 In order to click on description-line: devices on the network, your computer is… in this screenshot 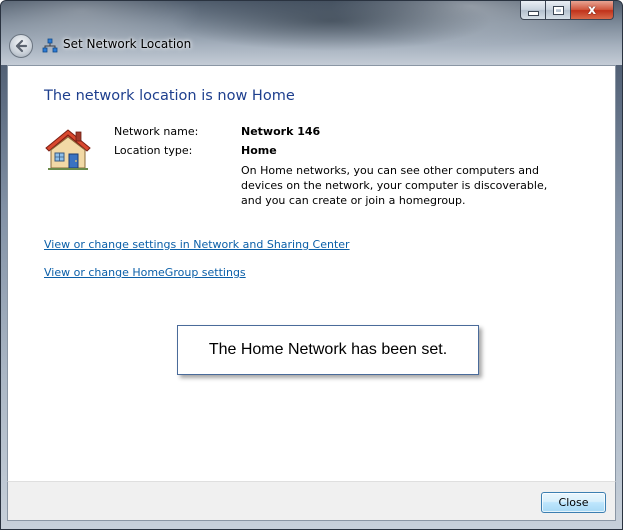, I will do `click(394, 185)`.